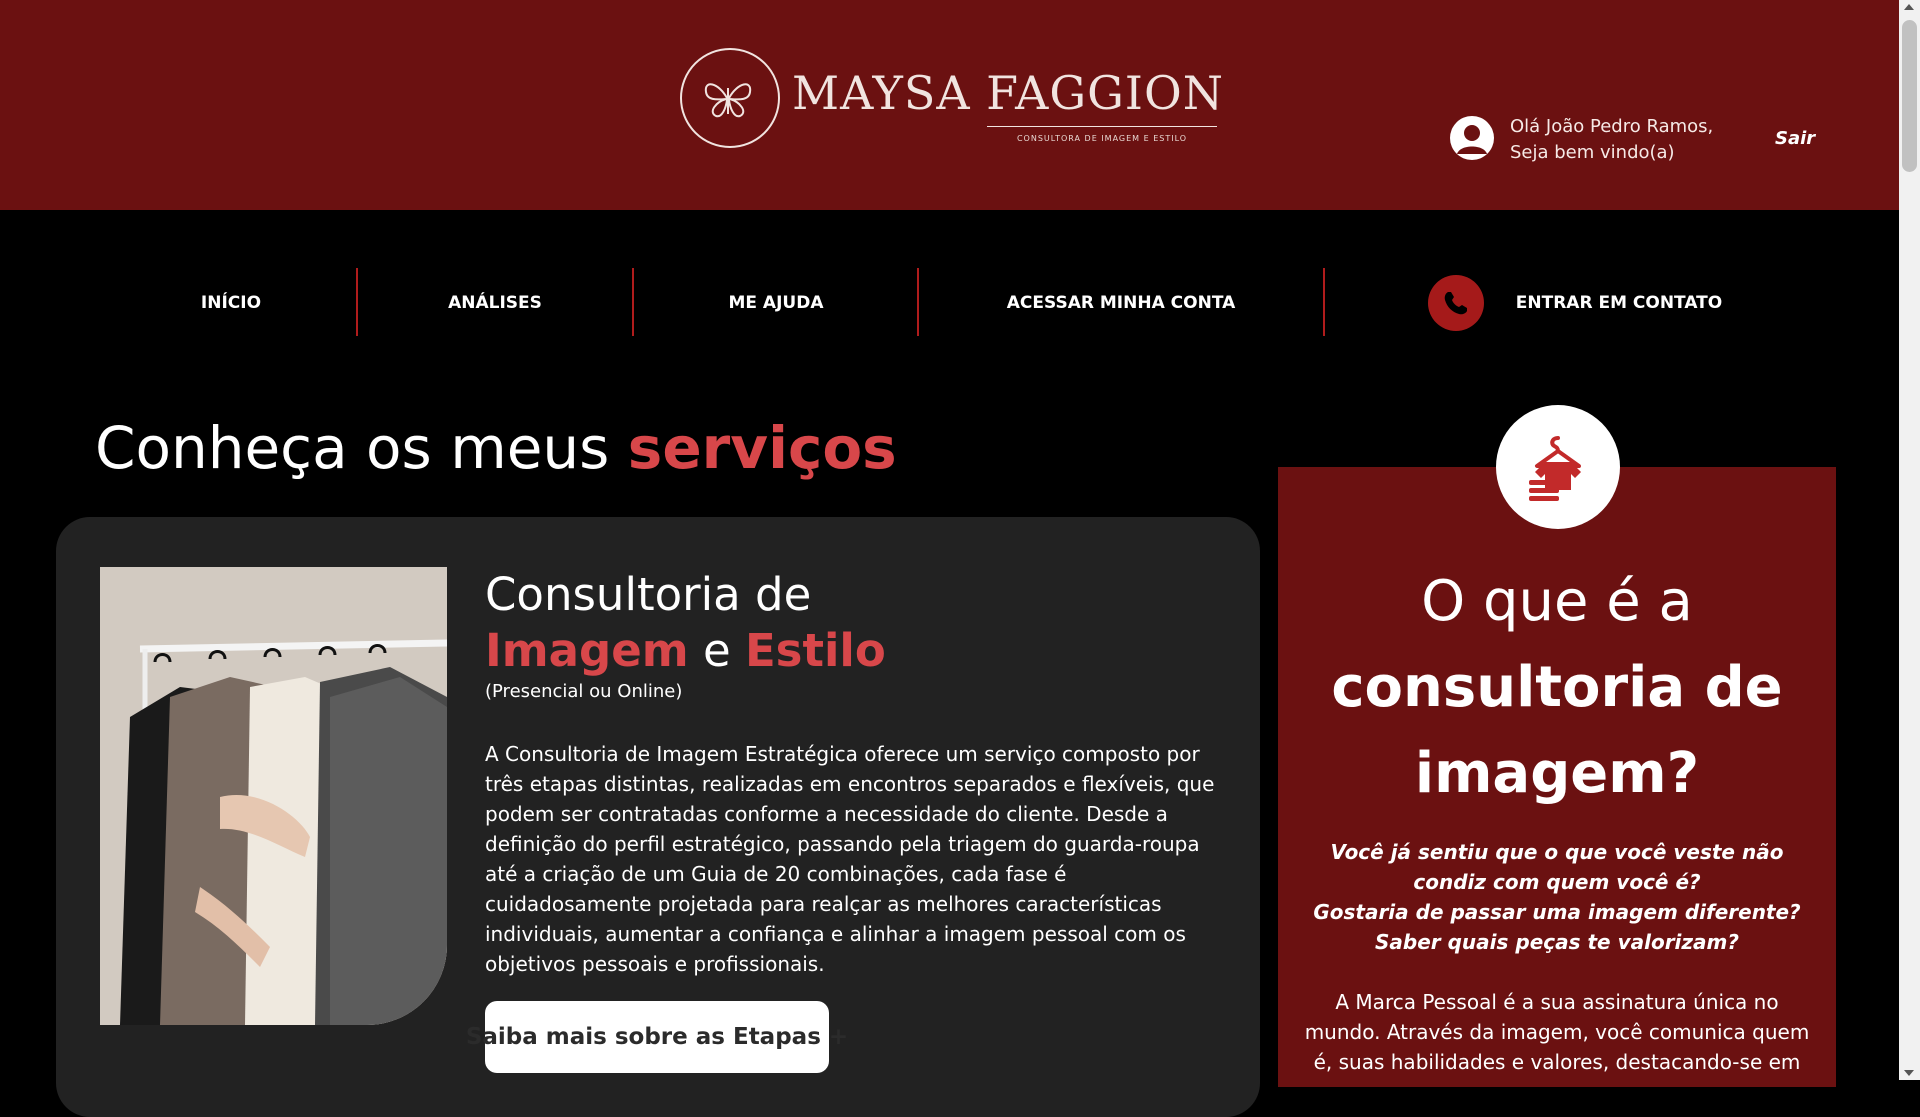 The width and height of the screenshot is (1920, 1117). What do you see at coordinates (1558, 467) in the screenshot?
I see `clothes-hanger-icon` at bounding box center [1558, 467].